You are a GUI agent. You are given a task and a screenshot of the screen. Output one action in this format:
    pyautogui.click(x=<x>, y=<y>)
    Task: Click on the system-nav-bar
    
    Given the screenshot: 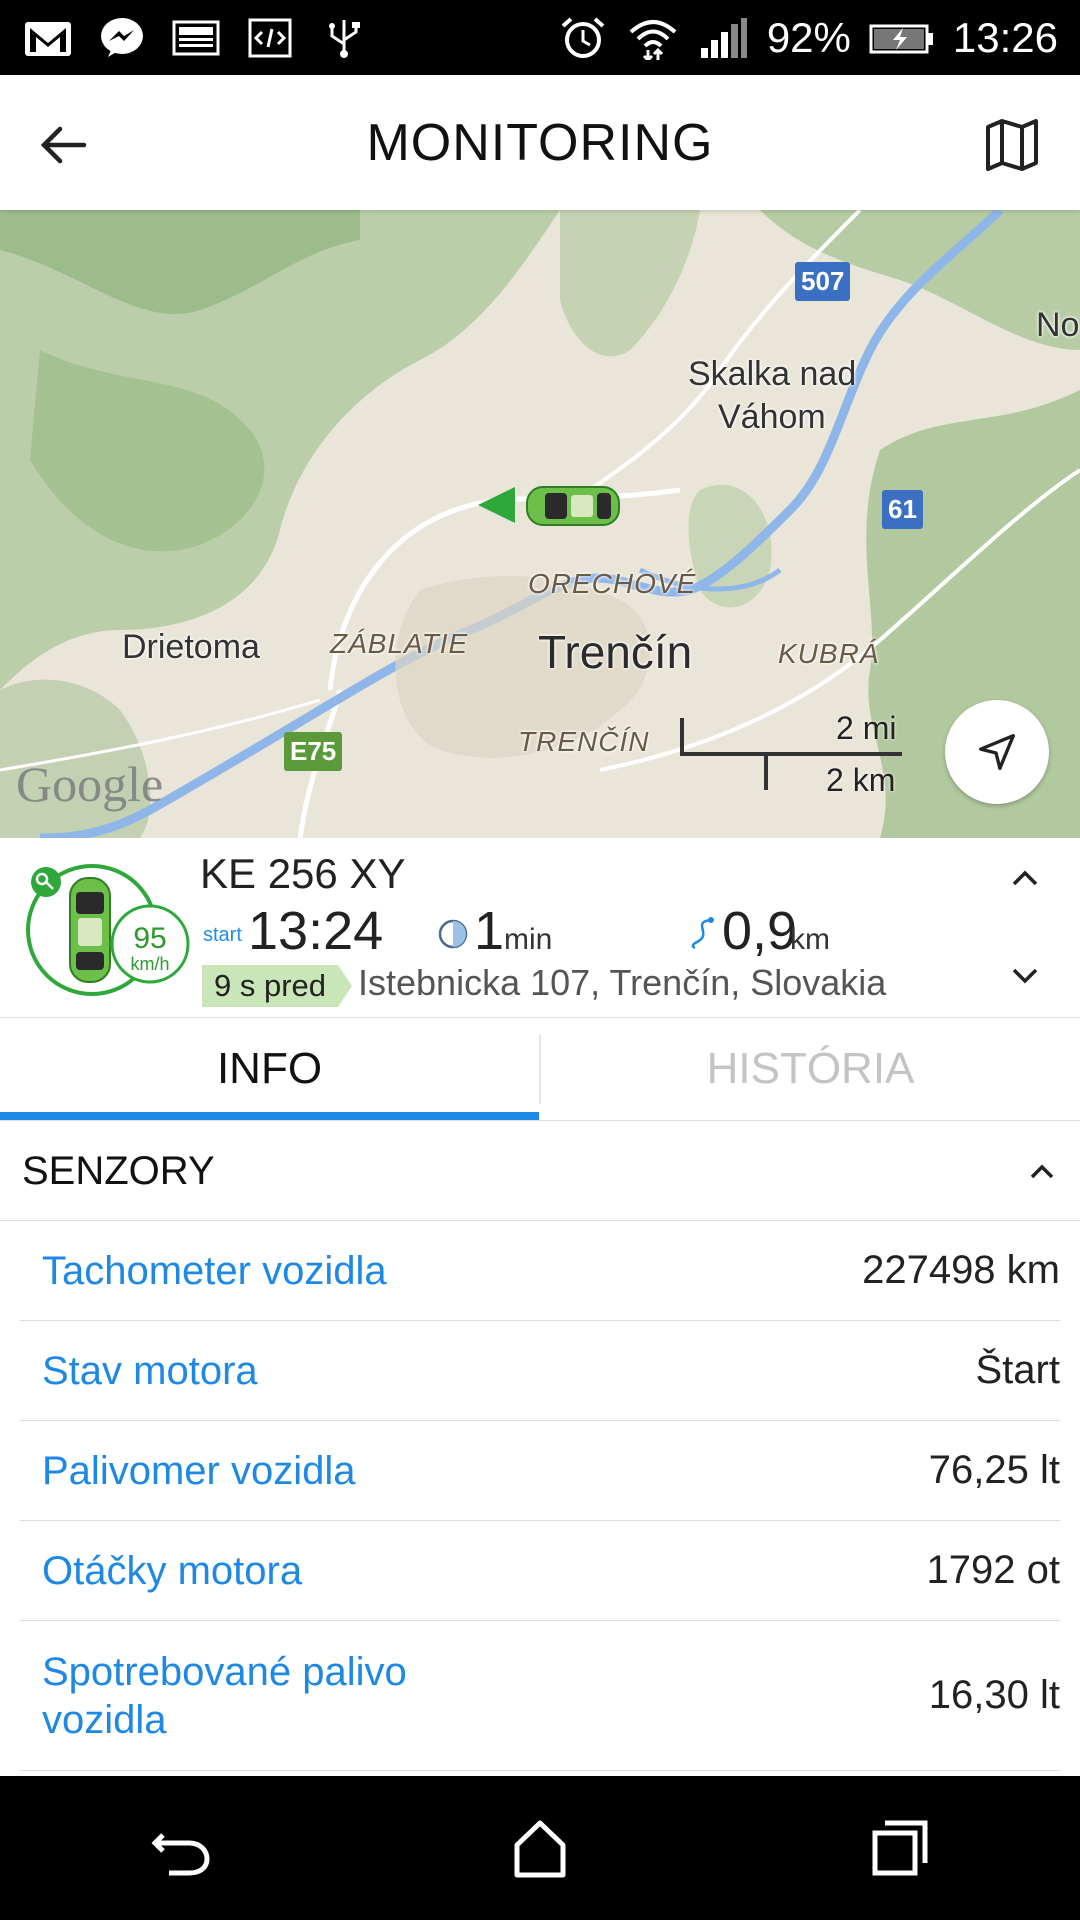 What is the action you would take?
    pyautogui.click(x=540, y=1848)
    